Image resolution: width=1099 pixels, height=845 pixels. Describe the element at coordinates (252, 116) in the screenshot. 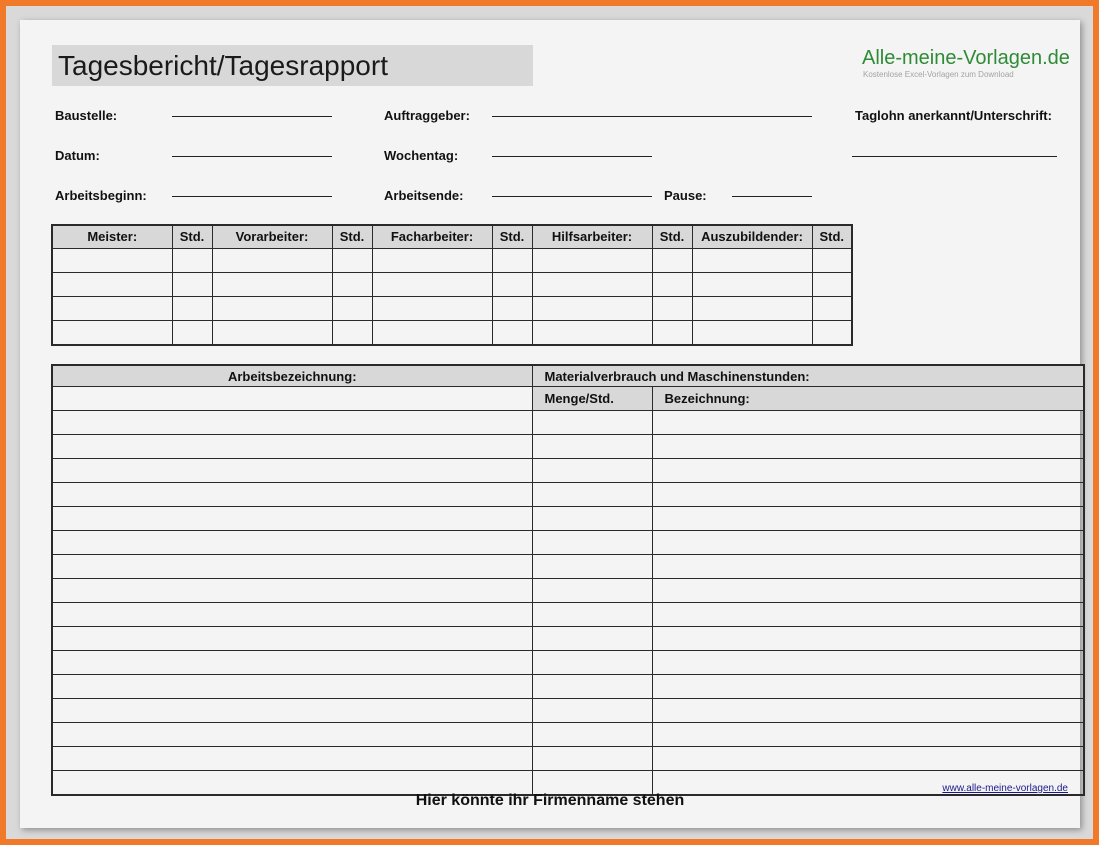

I see `field-baustelle` at that location.